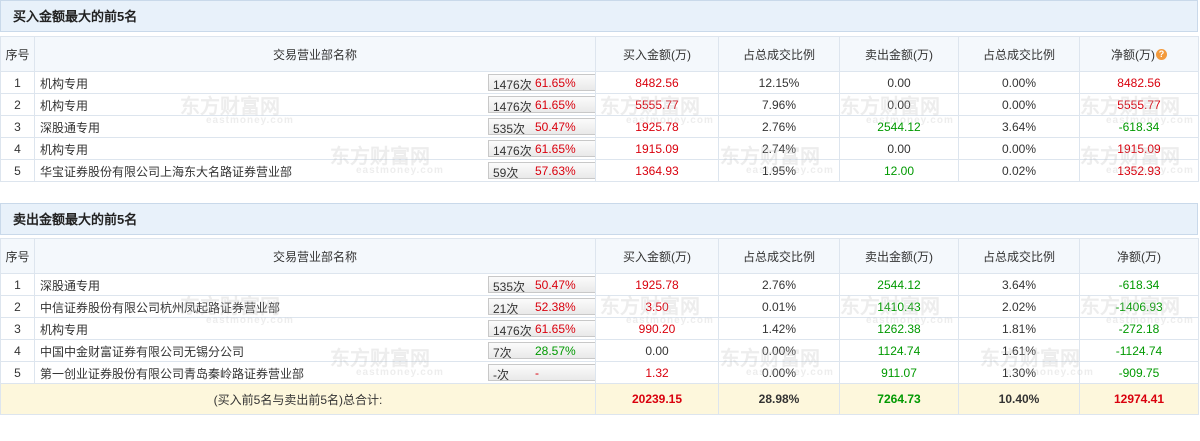 This screenshot has height=441, width=1200. I want to click on total-sell: 7264.73, so click(899, 399).